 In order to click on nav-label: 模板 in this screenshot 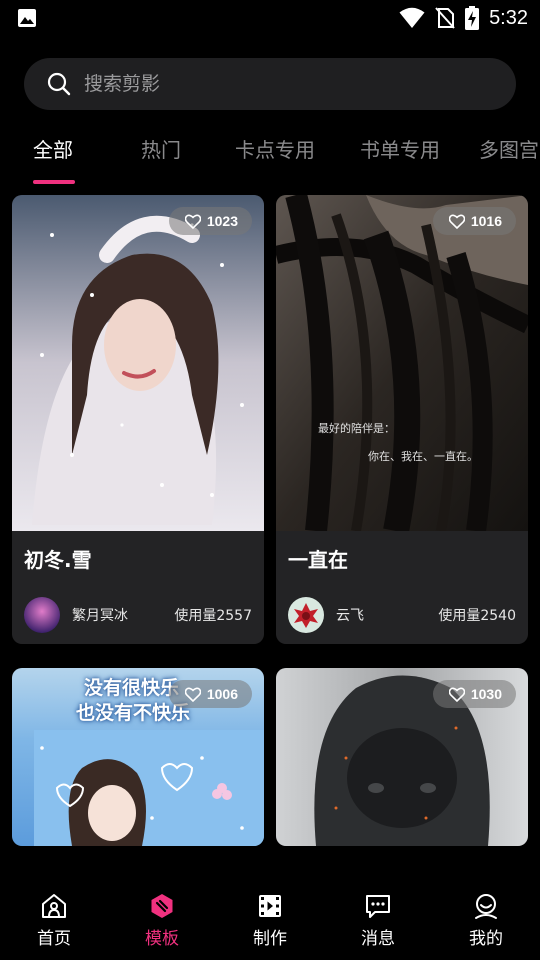, I will do `click(162, 939)`.